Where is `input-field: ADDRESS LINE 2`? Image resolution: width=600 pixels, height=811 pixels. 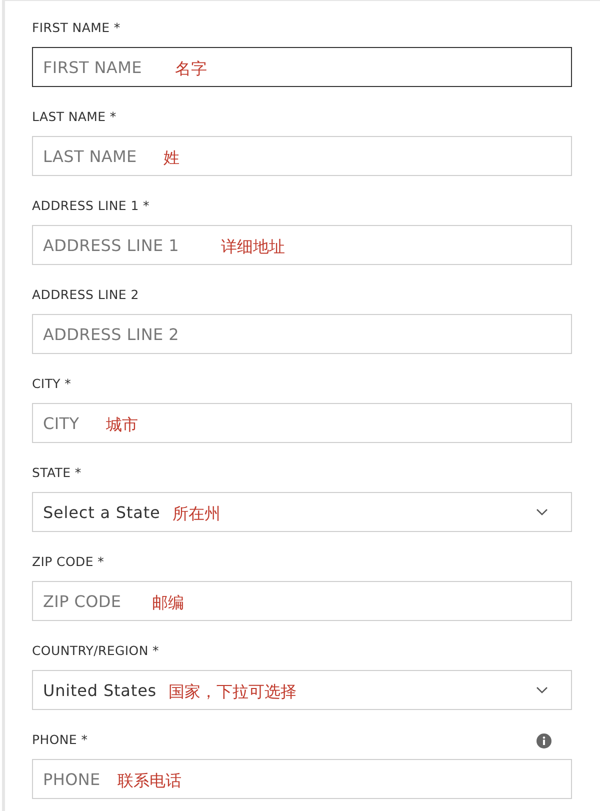
input-field: ADDRESS LINE 2 is located at coordinates (126, 334).